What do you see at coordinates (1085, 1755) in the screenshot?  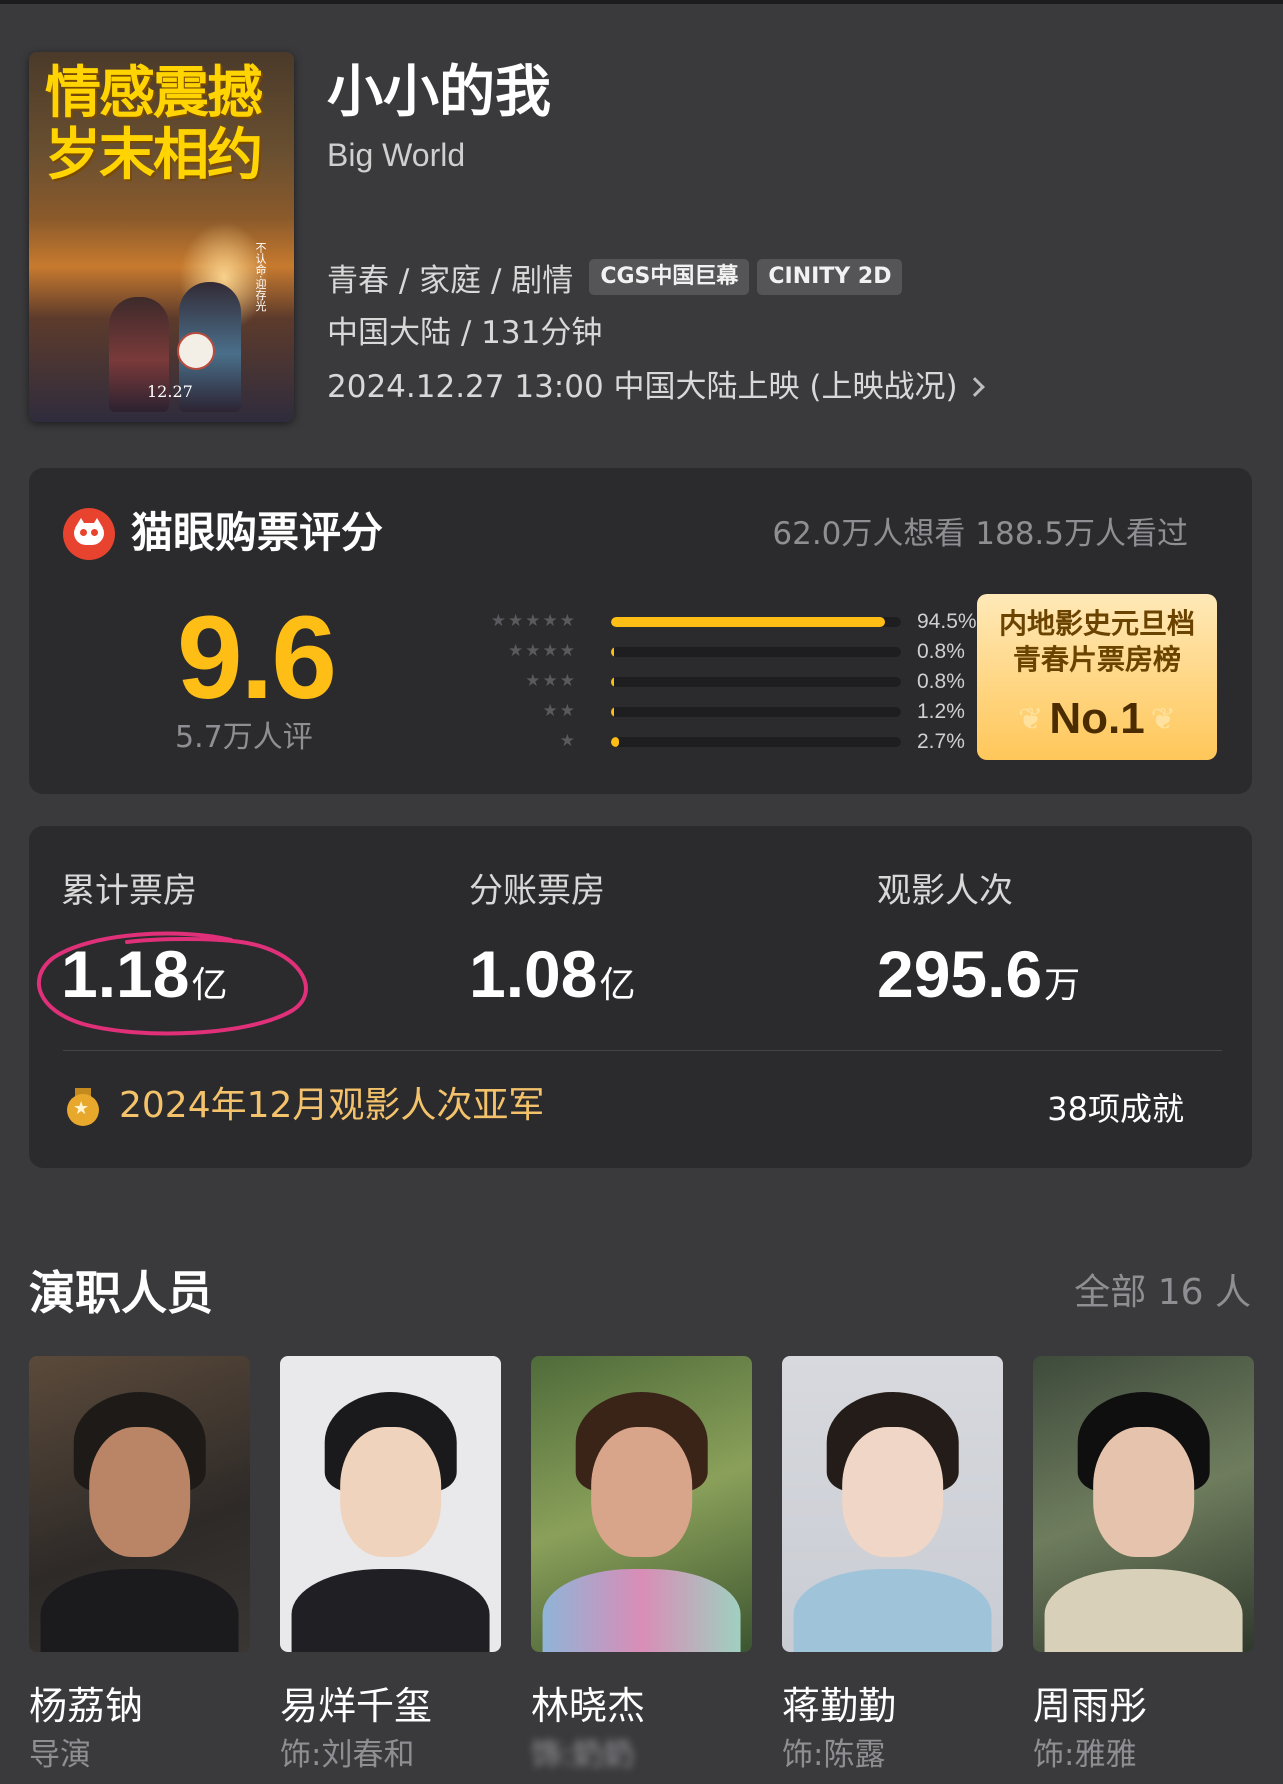 I see `cast-role: 饰:雅雅` at bounding box center [1085, 1755].